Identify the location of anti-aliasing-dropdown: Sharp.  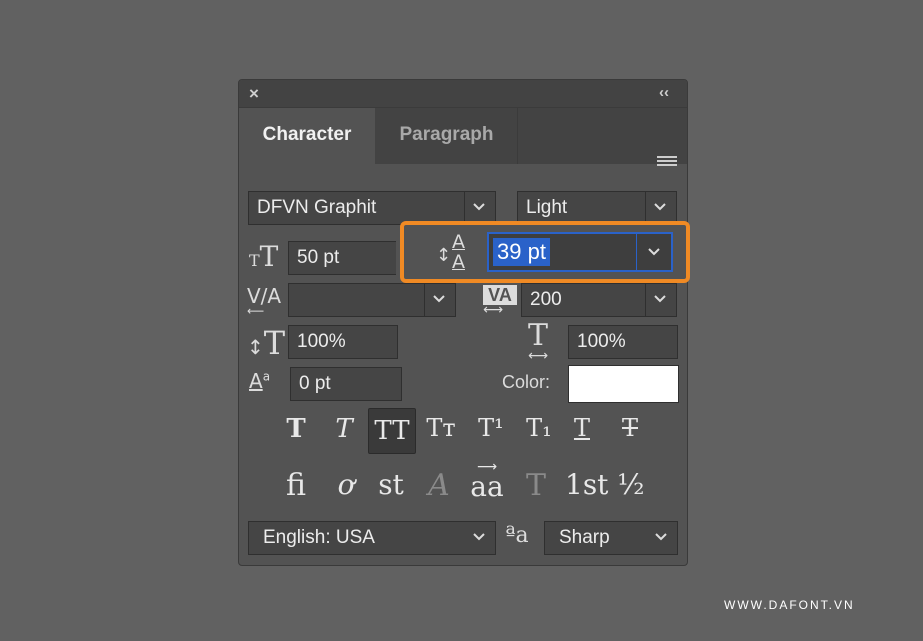
(611, 538).